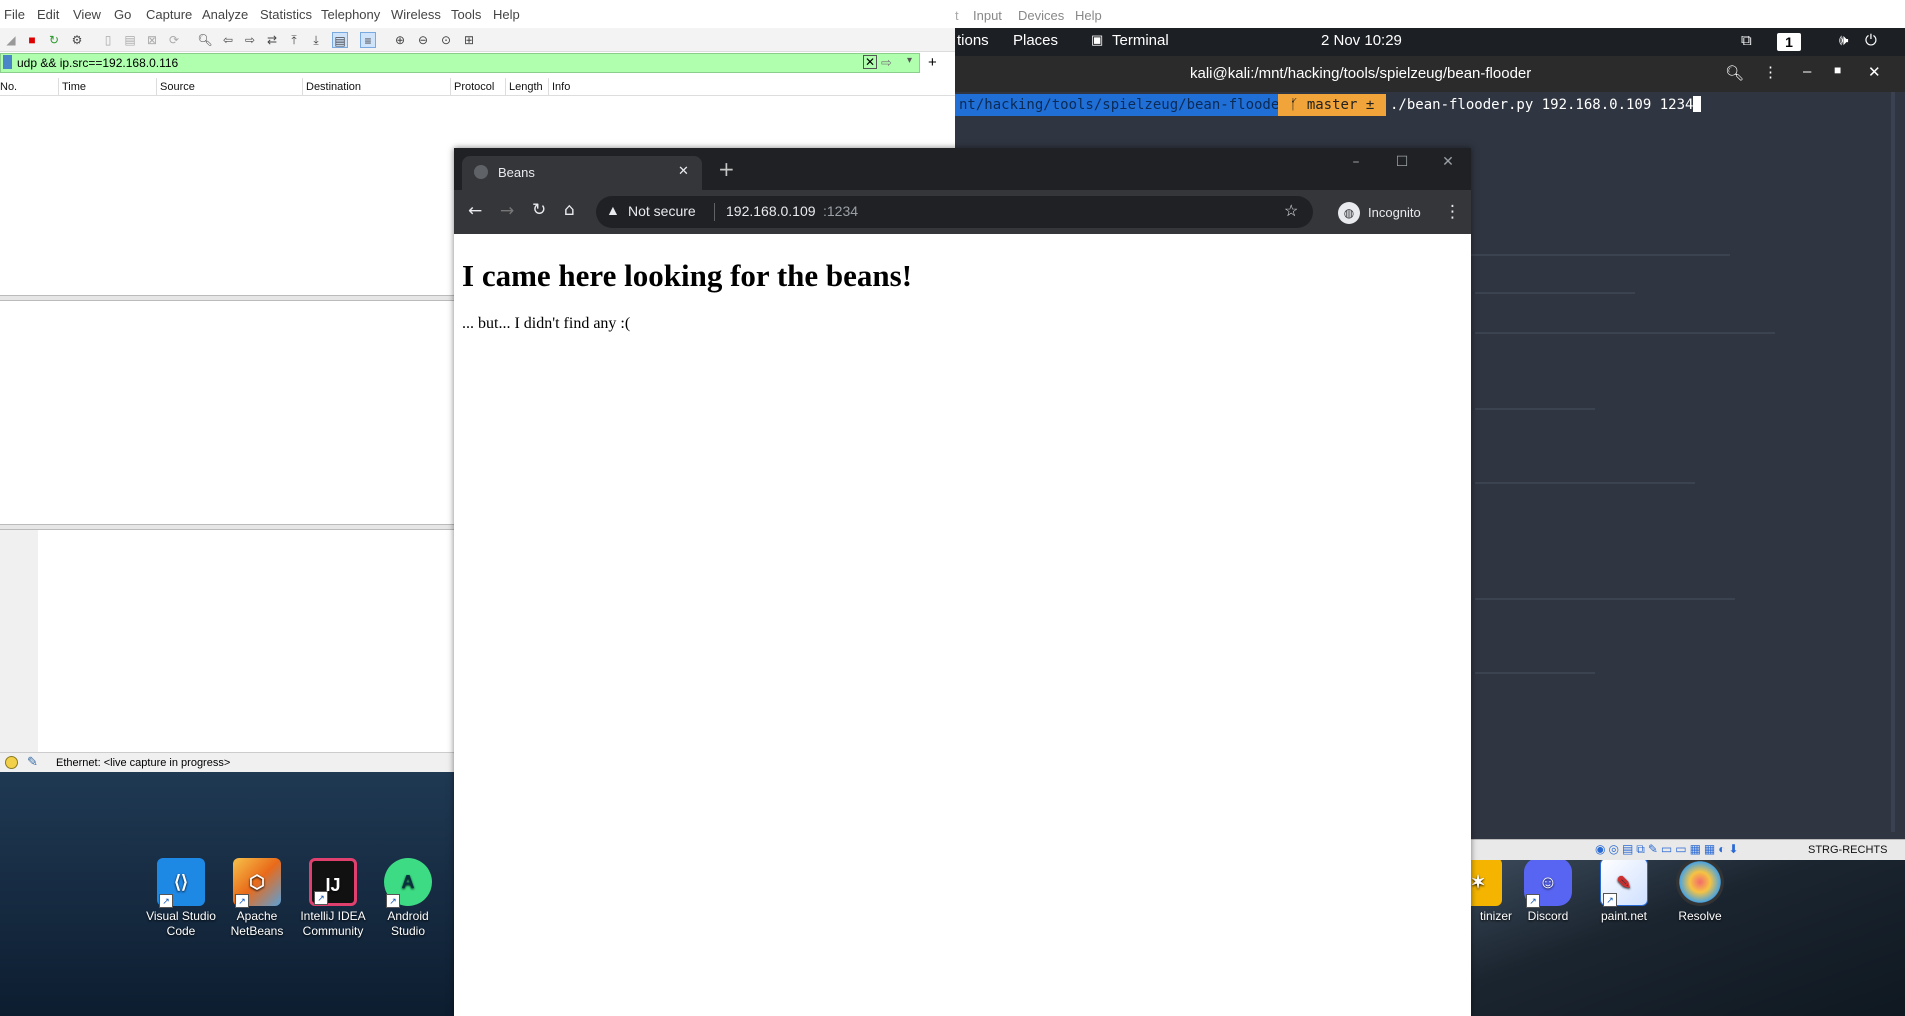  What do you see at coordinates (987, 15) in the screenshot?
I see `vm-menu-input: Input` at bounding box center [987, 15].